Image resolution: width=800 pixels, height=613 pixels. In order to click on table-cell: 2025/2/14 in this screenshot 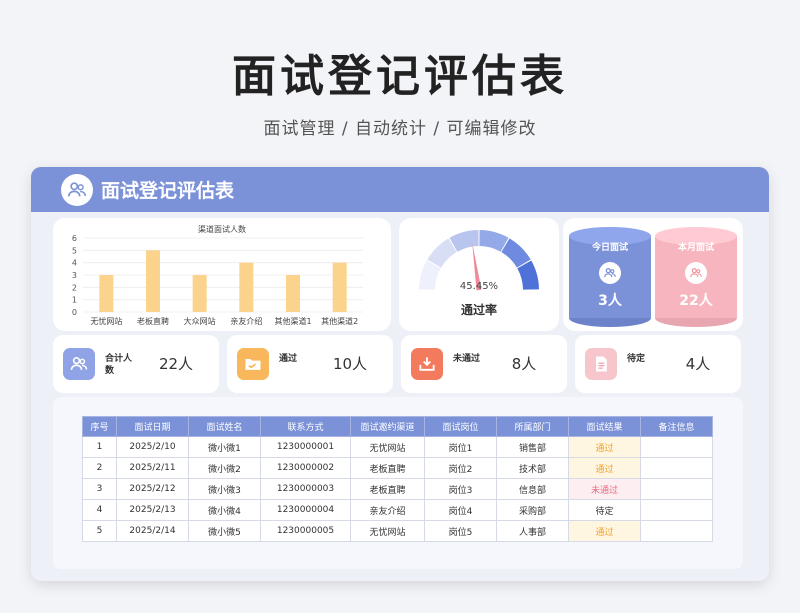, I will do `click(152, 531)`.